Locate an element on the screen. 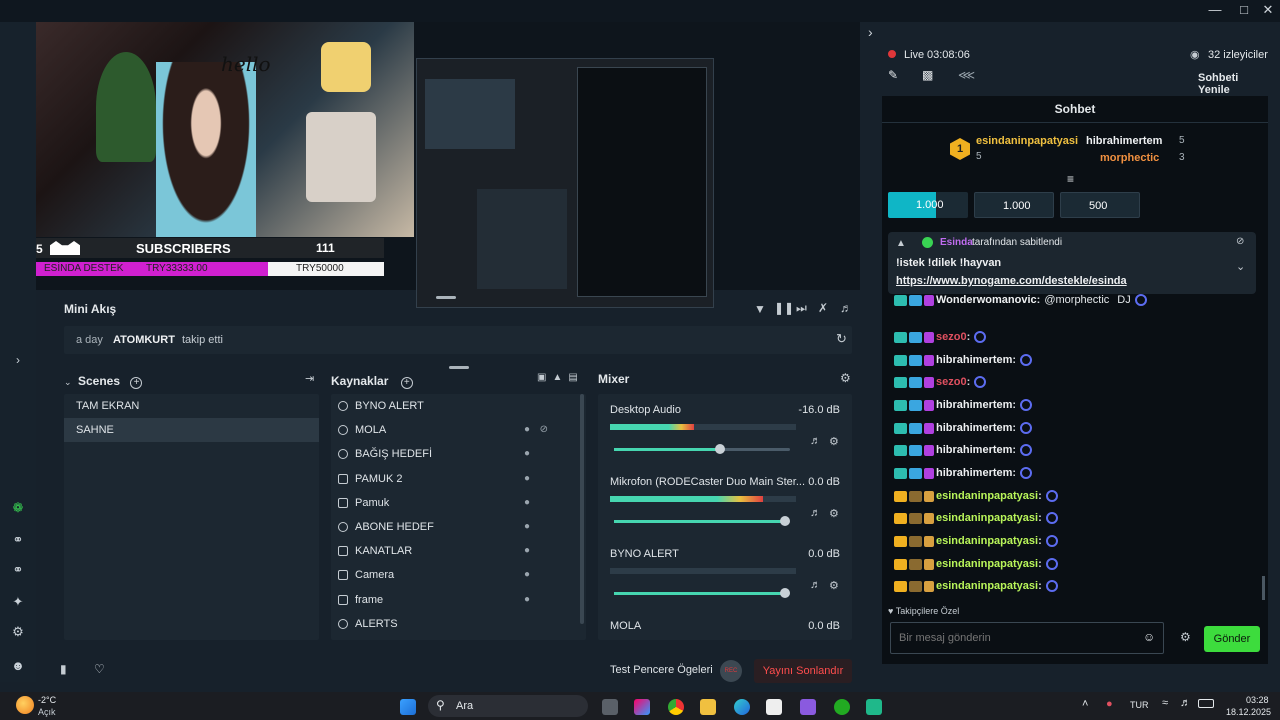 Image resolution: width=1280 pixels, height=720 pixels. language-indicator: TUR is located at coordinates (1139, 705).